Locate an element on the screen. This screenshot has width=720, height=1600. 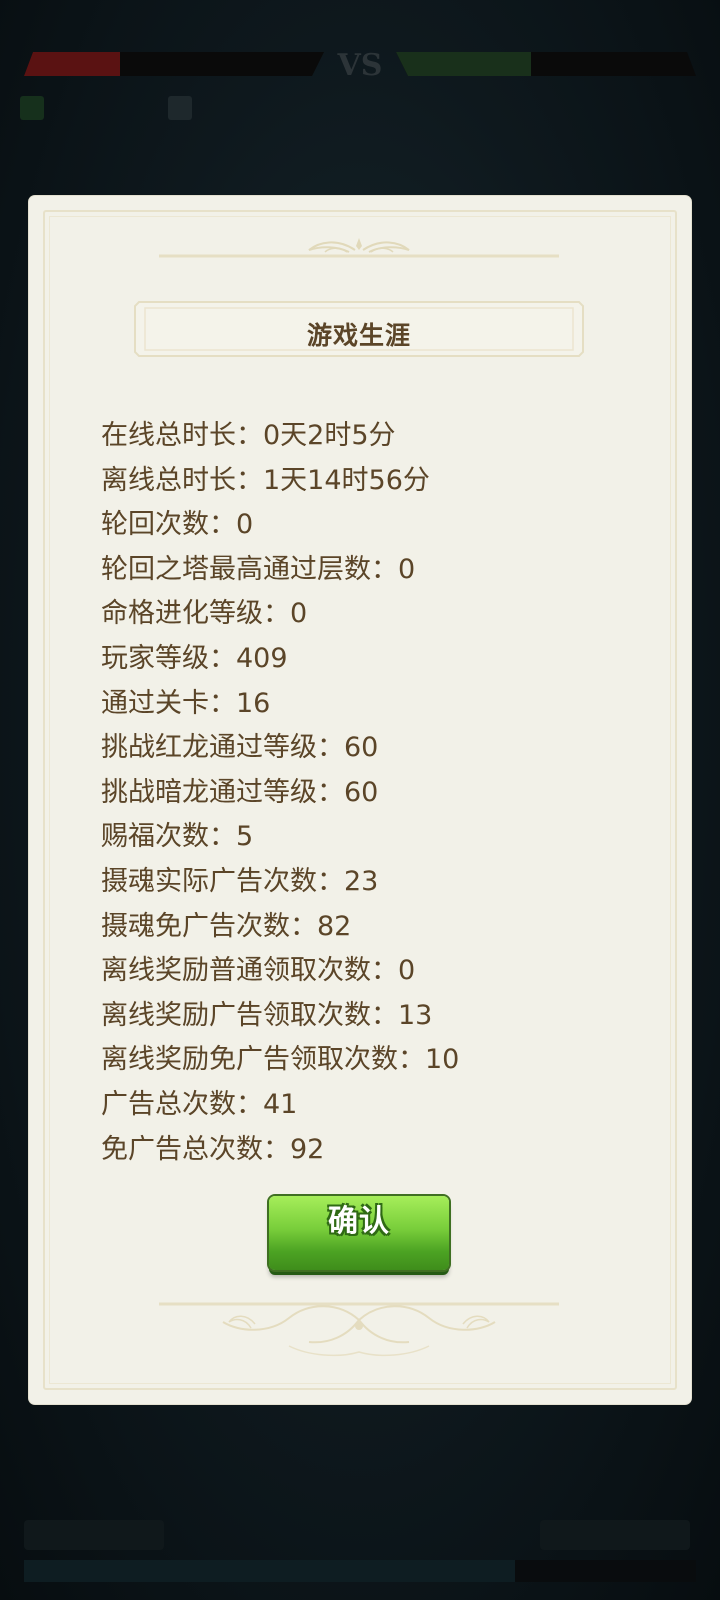
stat-row: 广告总次数：41 is located at coordinates (199, 1104).